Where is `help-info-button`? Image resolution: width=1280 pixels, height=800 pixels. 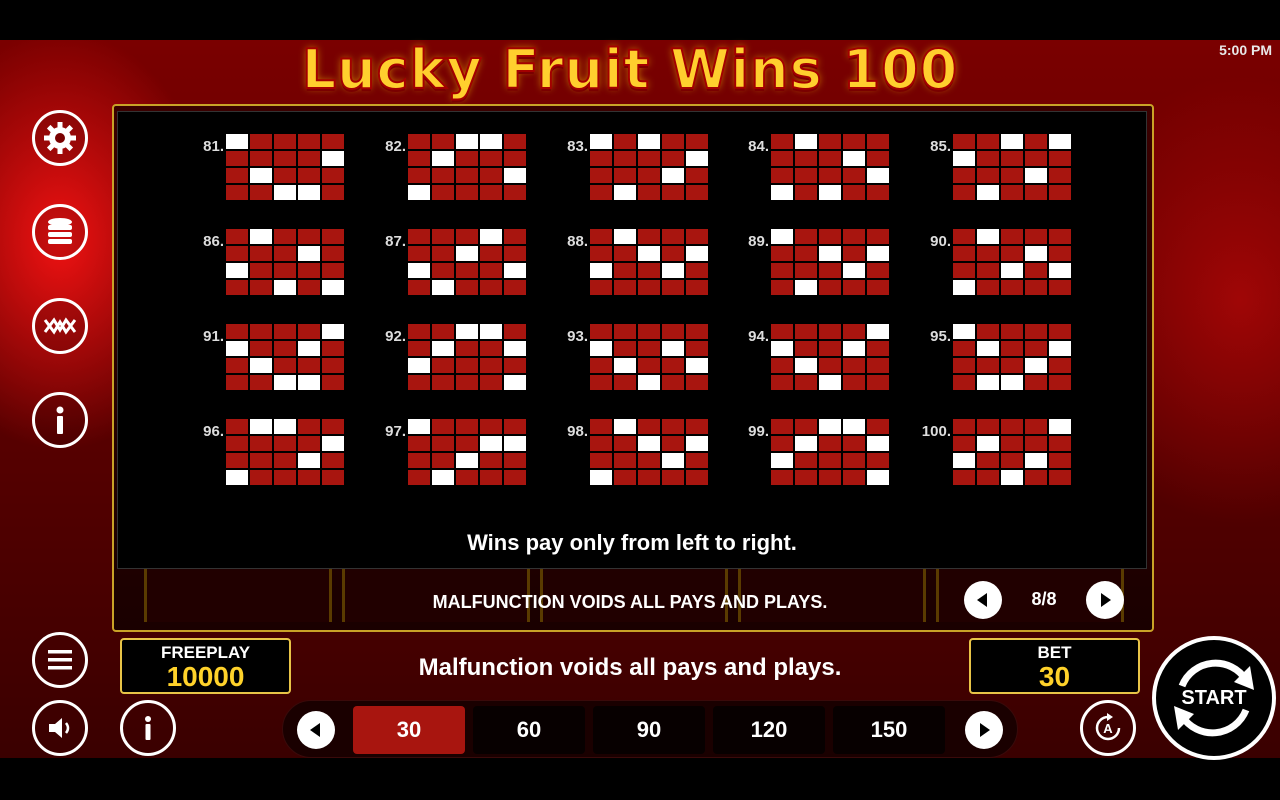
help-info-button is located at coordinates (148, 728).